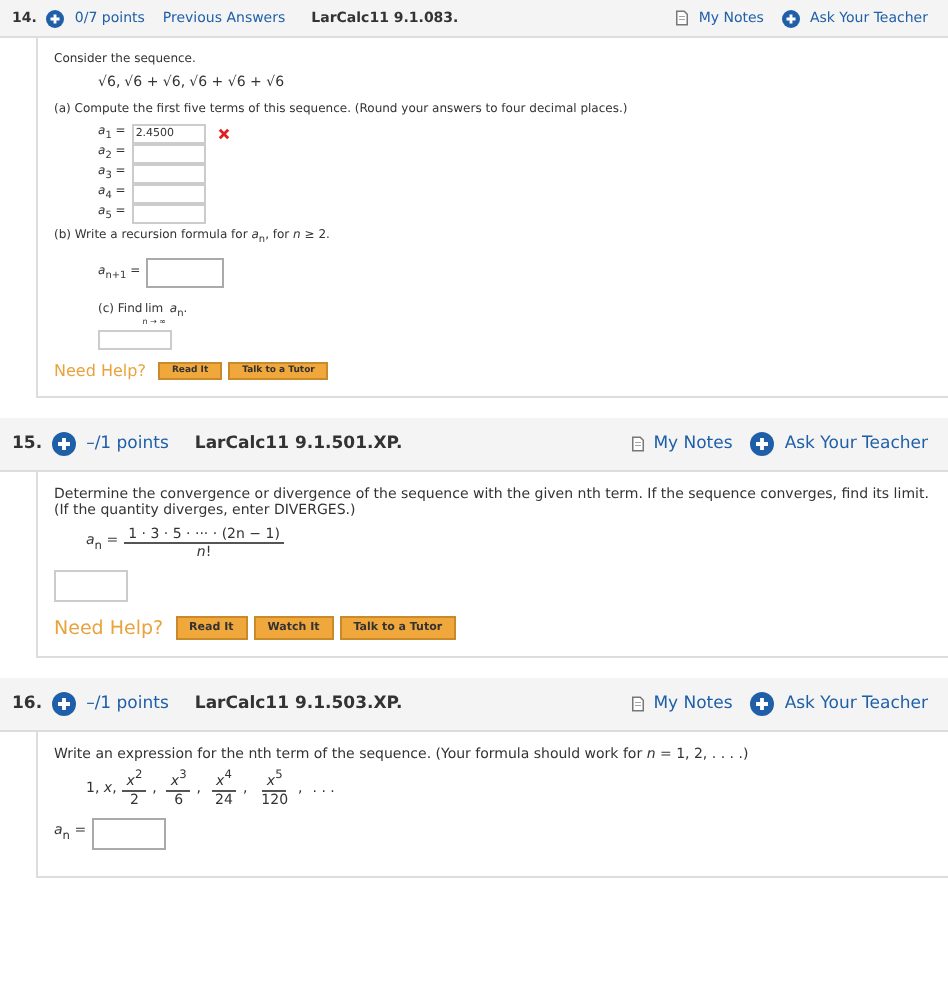  Describe the element at coordinates (27, 704) in the screenshot. I see `question-number: 16.` at that location.